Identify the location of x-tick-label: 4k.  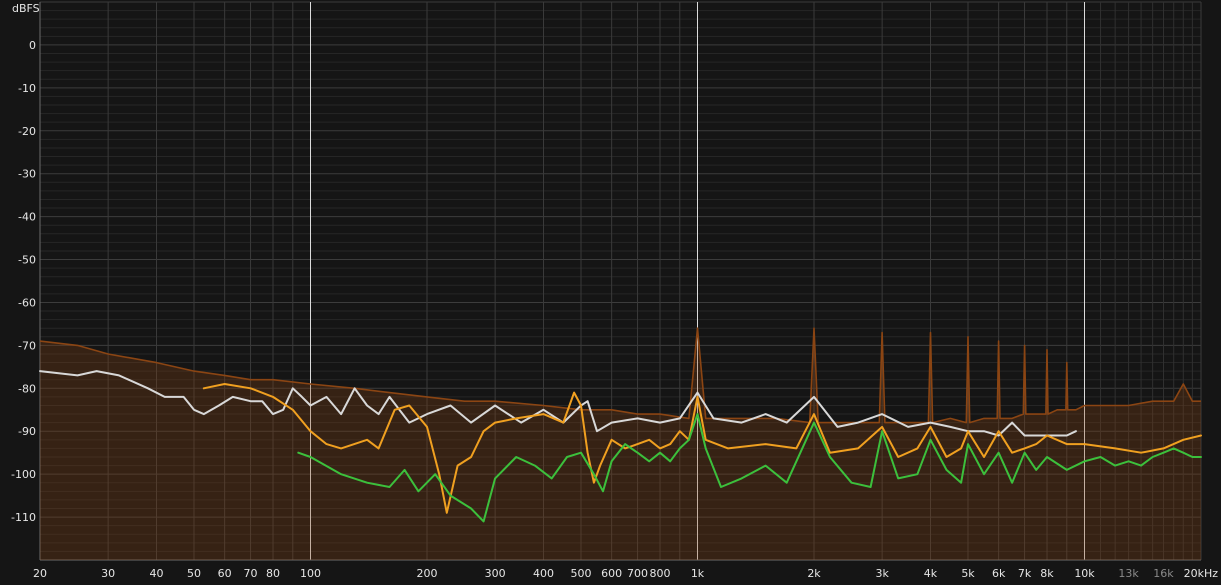
(931, 573).